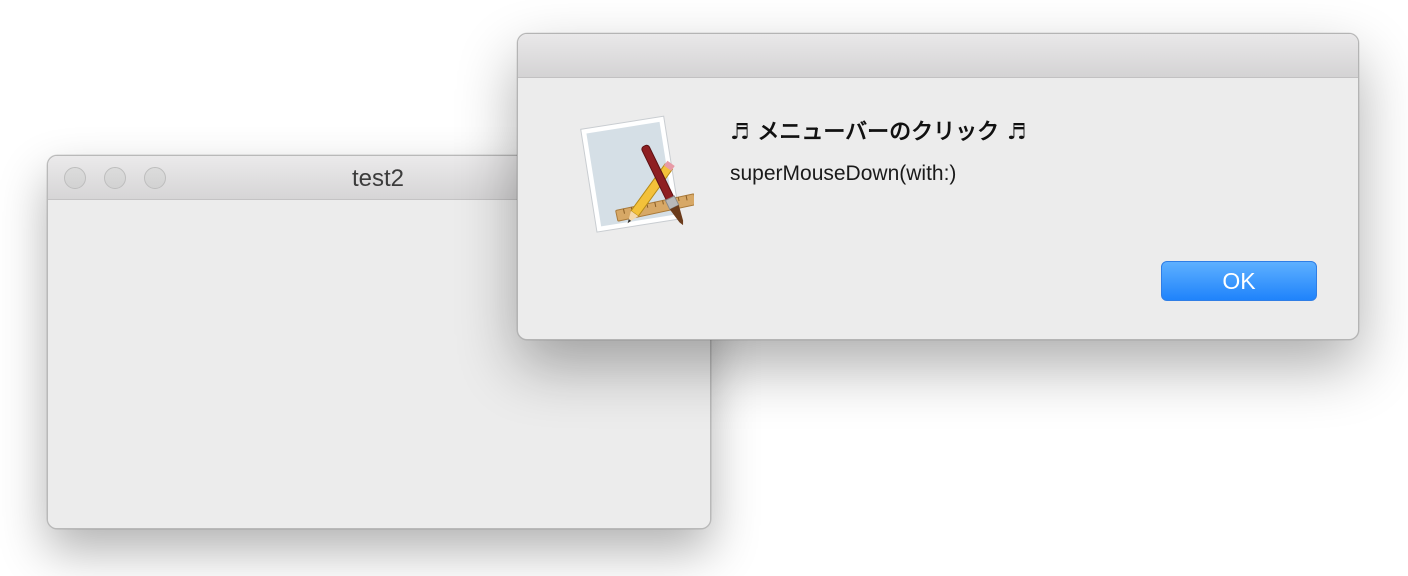 The width and height of the screenshot is (1408, 576). What do you see at coordinates (75, 178) in the screenshot?
I see `close-button` at bounding box center [75, 178].